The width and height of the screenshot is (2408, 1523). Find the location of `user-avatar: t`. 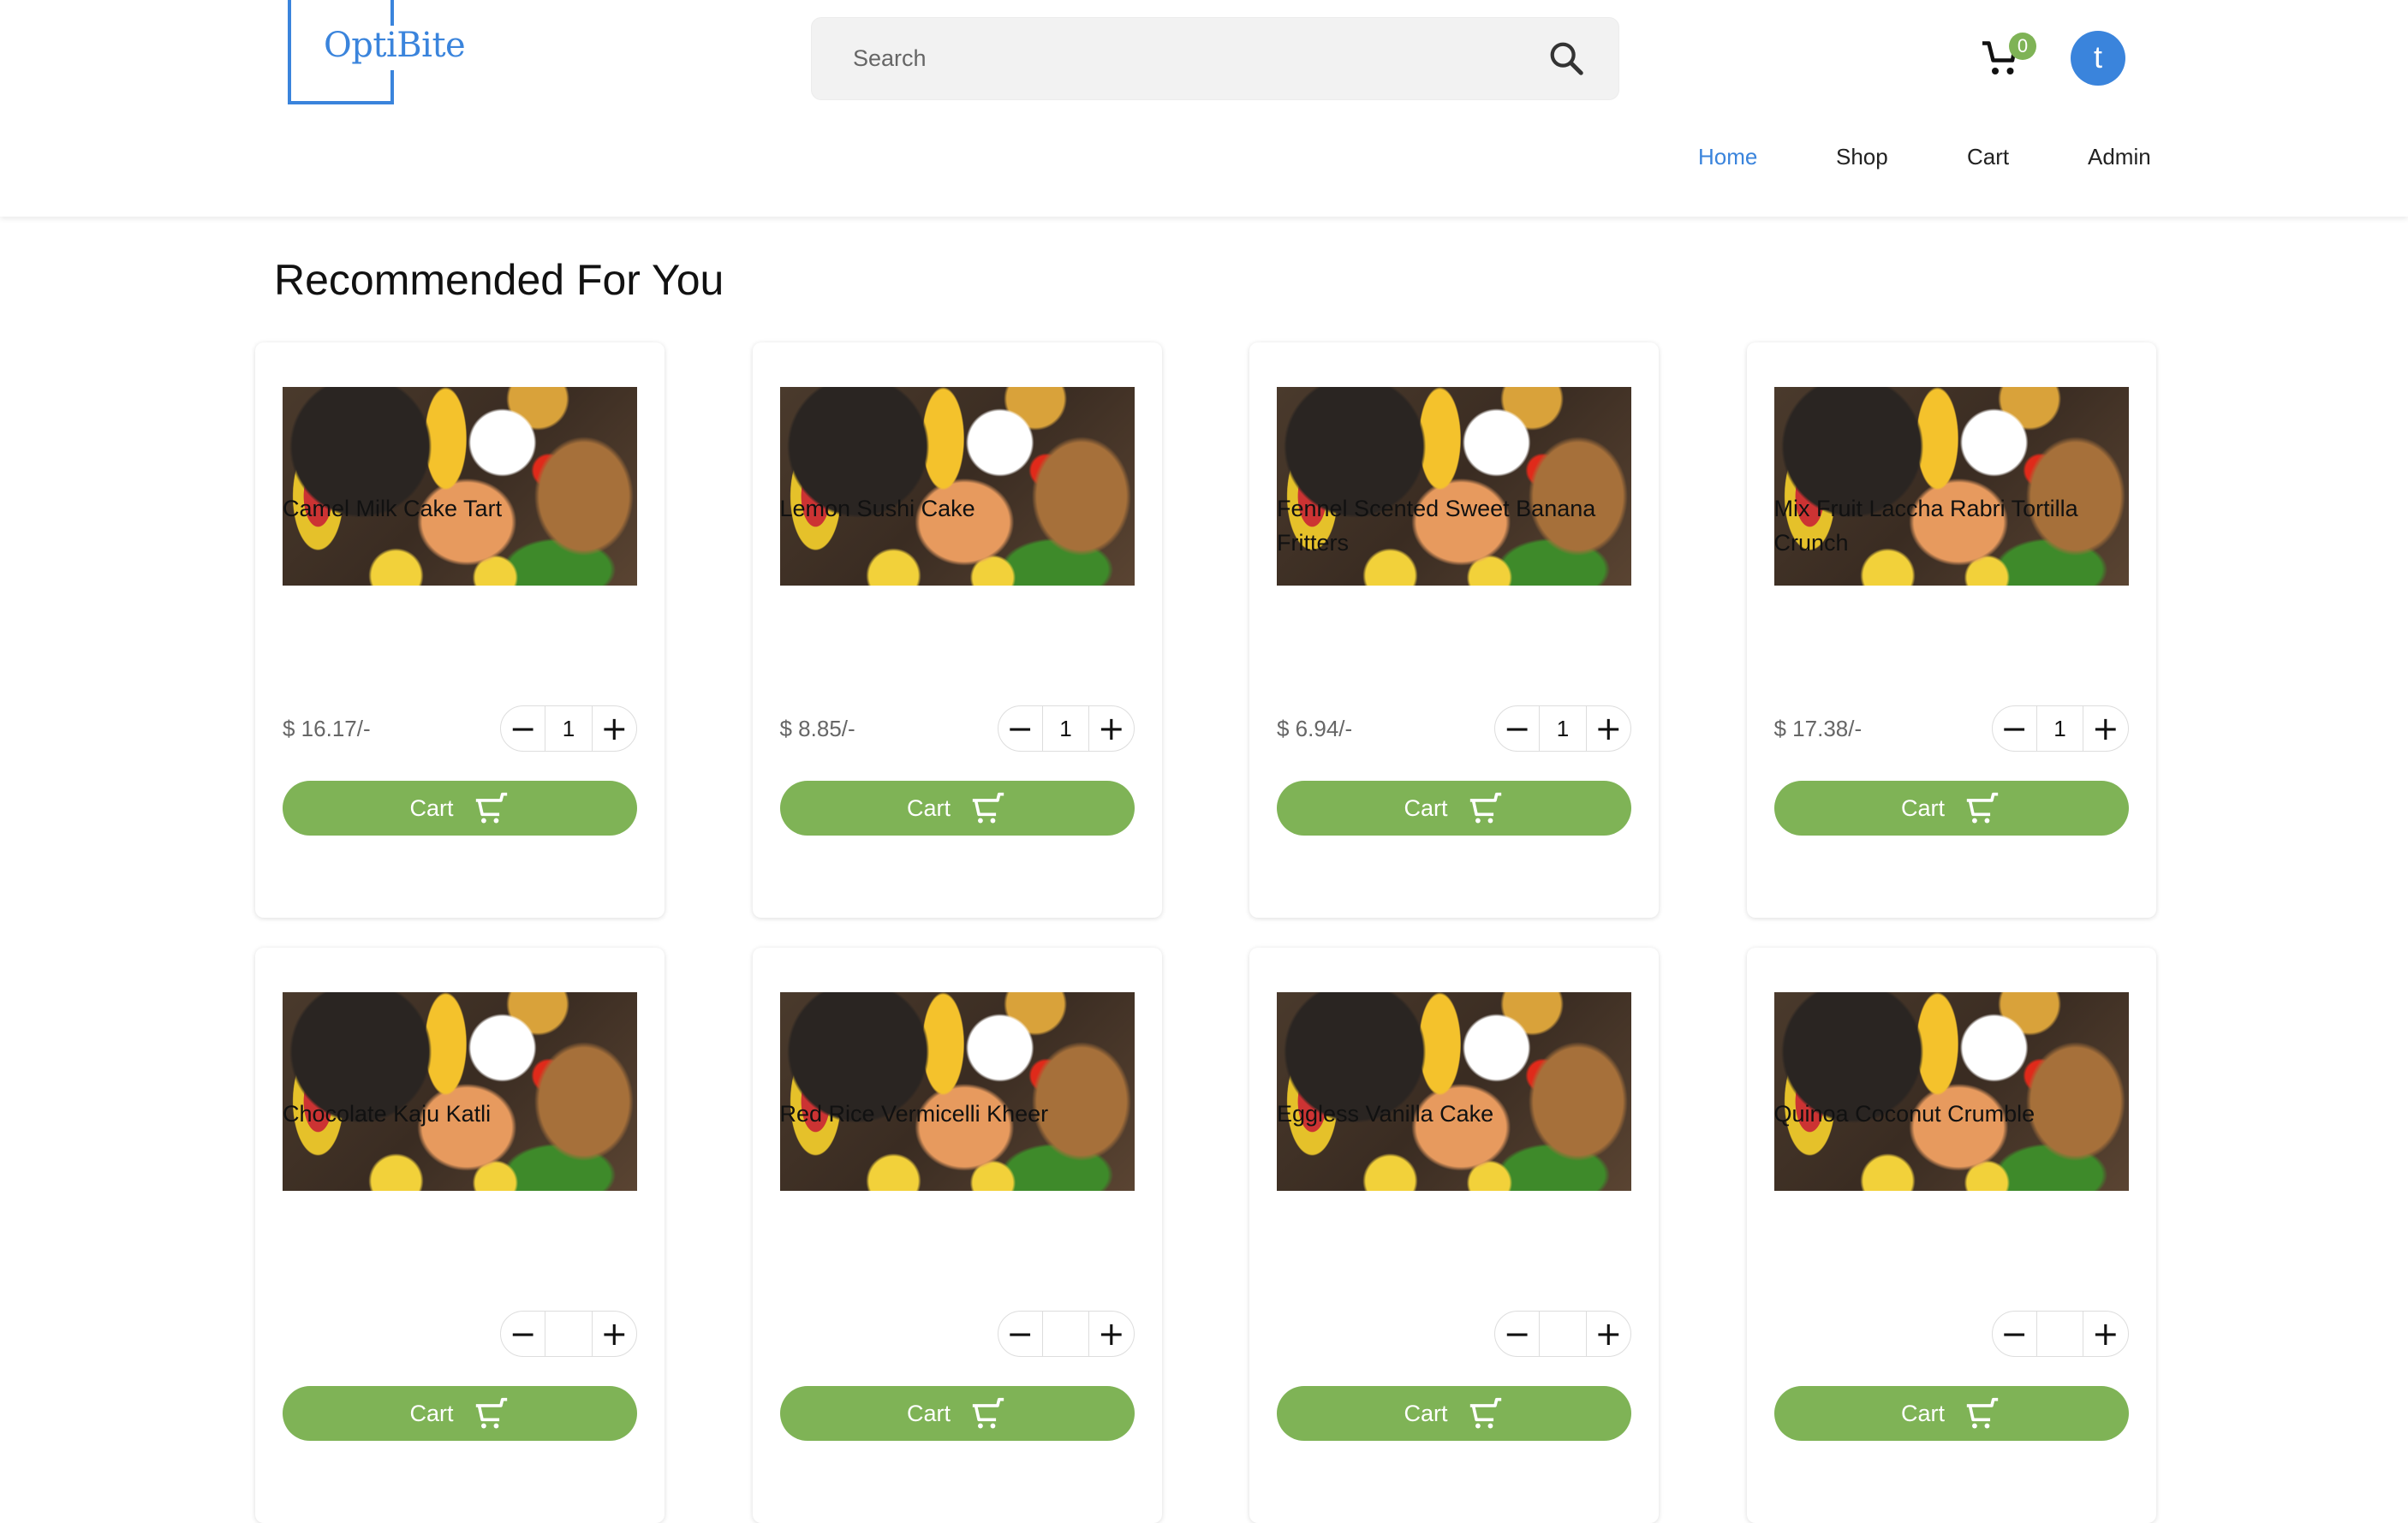

user-avatar: t is located at coordinates (2098, 58).